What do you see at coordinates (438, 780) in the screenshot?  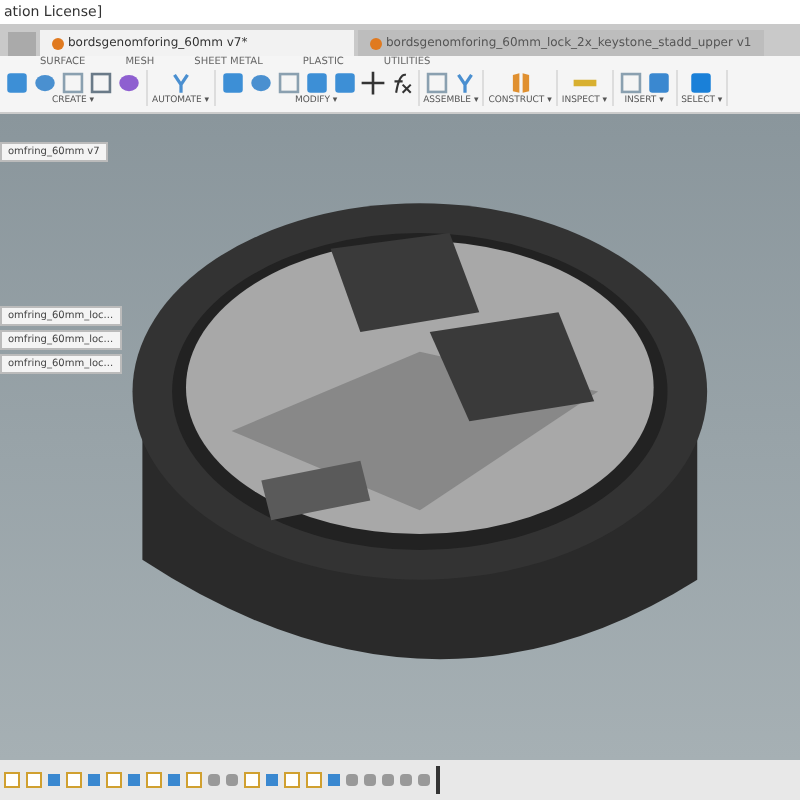 I see `timeline-marker-icon` at bounding box center [438, 780].